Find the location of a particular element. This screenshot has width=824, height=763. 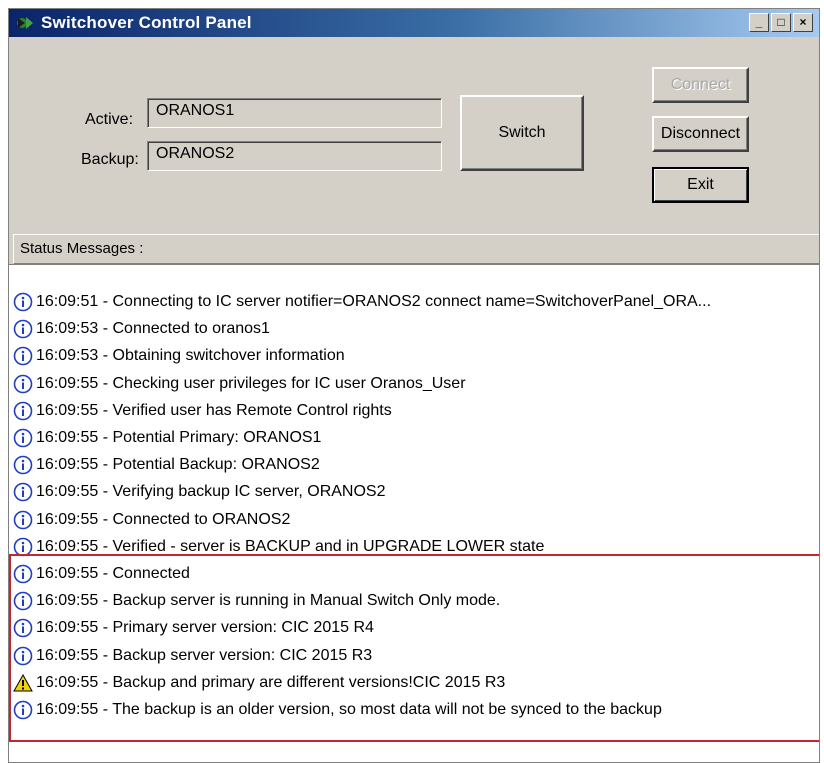

minimize-icon: _ is located at coordinates (759, 22).